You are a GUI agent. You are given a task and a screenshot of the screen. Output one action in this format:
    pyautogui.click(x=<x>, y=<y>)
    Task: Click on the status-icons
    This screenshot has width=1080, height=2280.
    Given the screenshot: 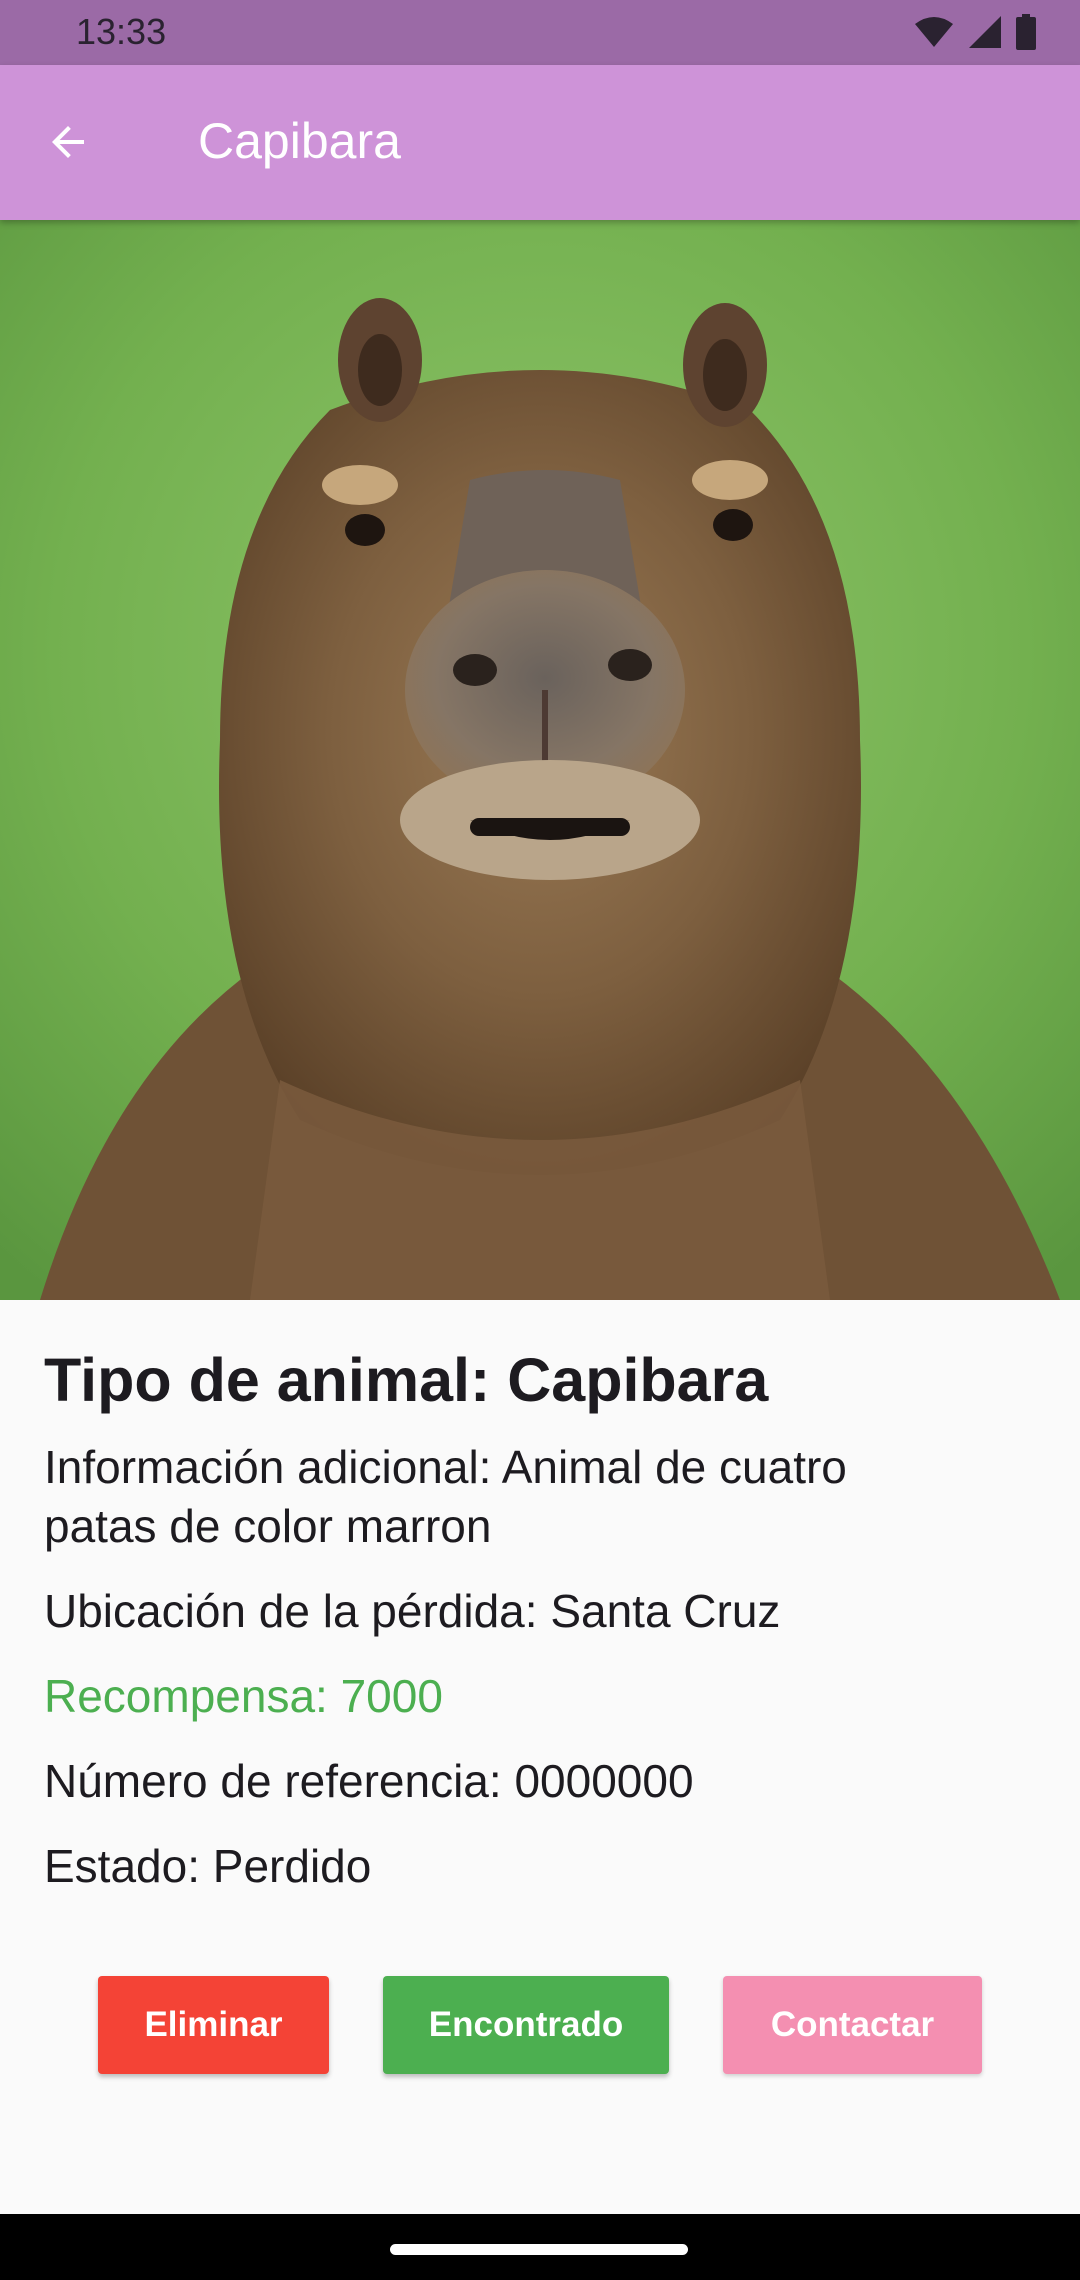 What is the action you would take?
    pyautogui.click(x=975, y=32)
    